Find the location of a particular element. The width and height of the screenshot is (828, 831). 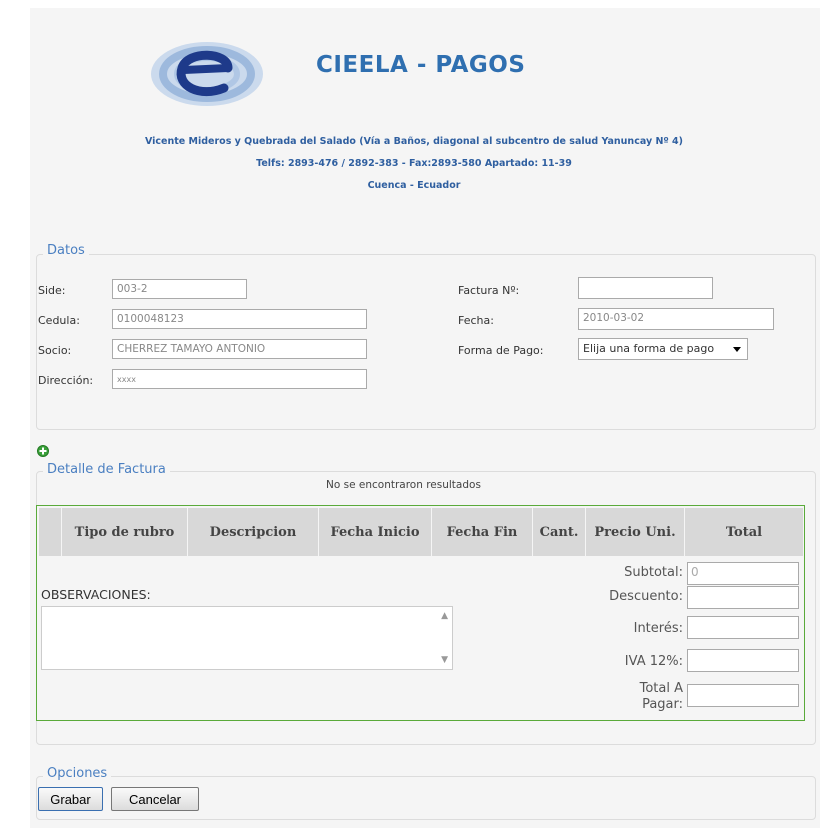

col-tipo-rubro: Tipo de rubro is located at coordinates (124, 532).